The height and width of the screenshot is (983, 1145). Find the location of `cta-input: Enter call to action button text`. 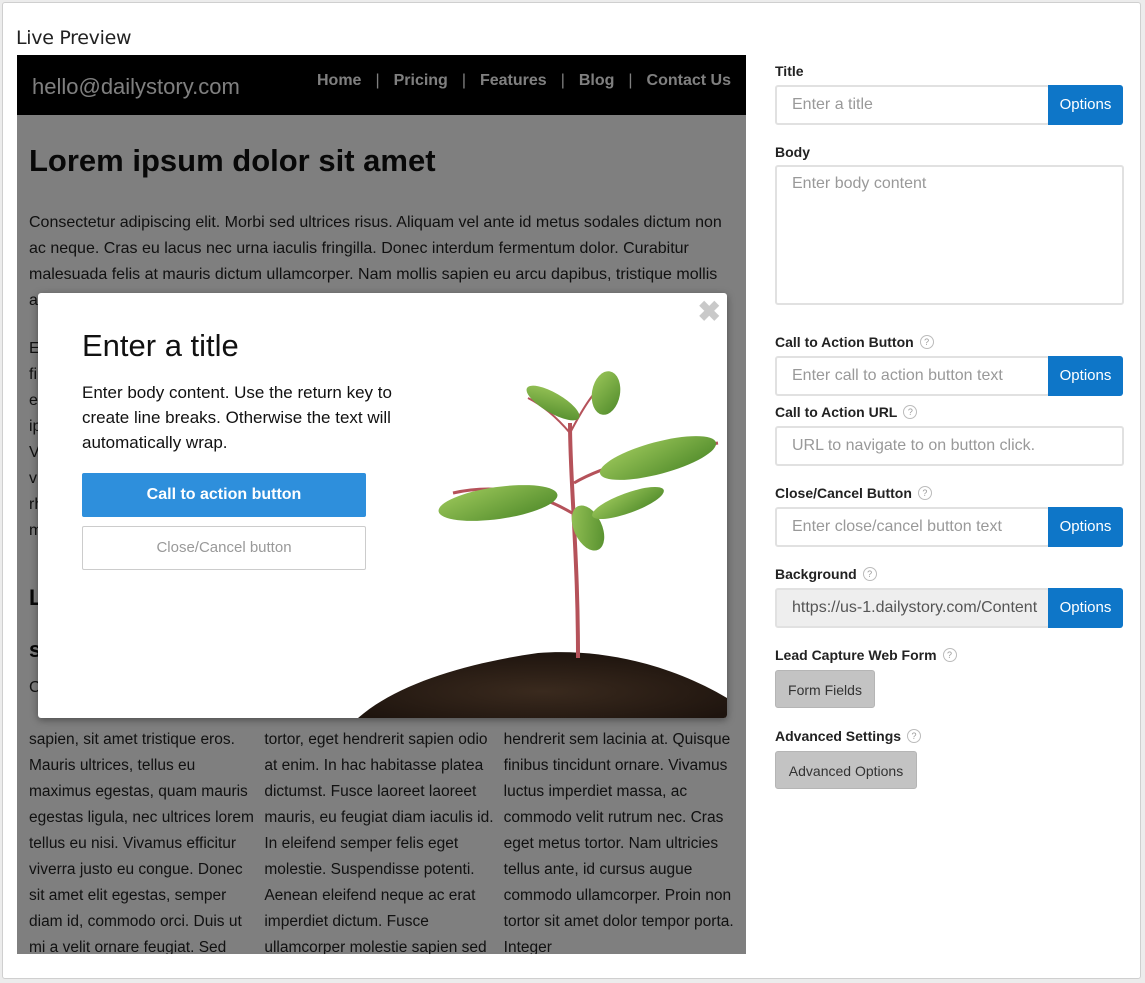

cta-input: Enter call to action button text is located at coordinates (912, 376).